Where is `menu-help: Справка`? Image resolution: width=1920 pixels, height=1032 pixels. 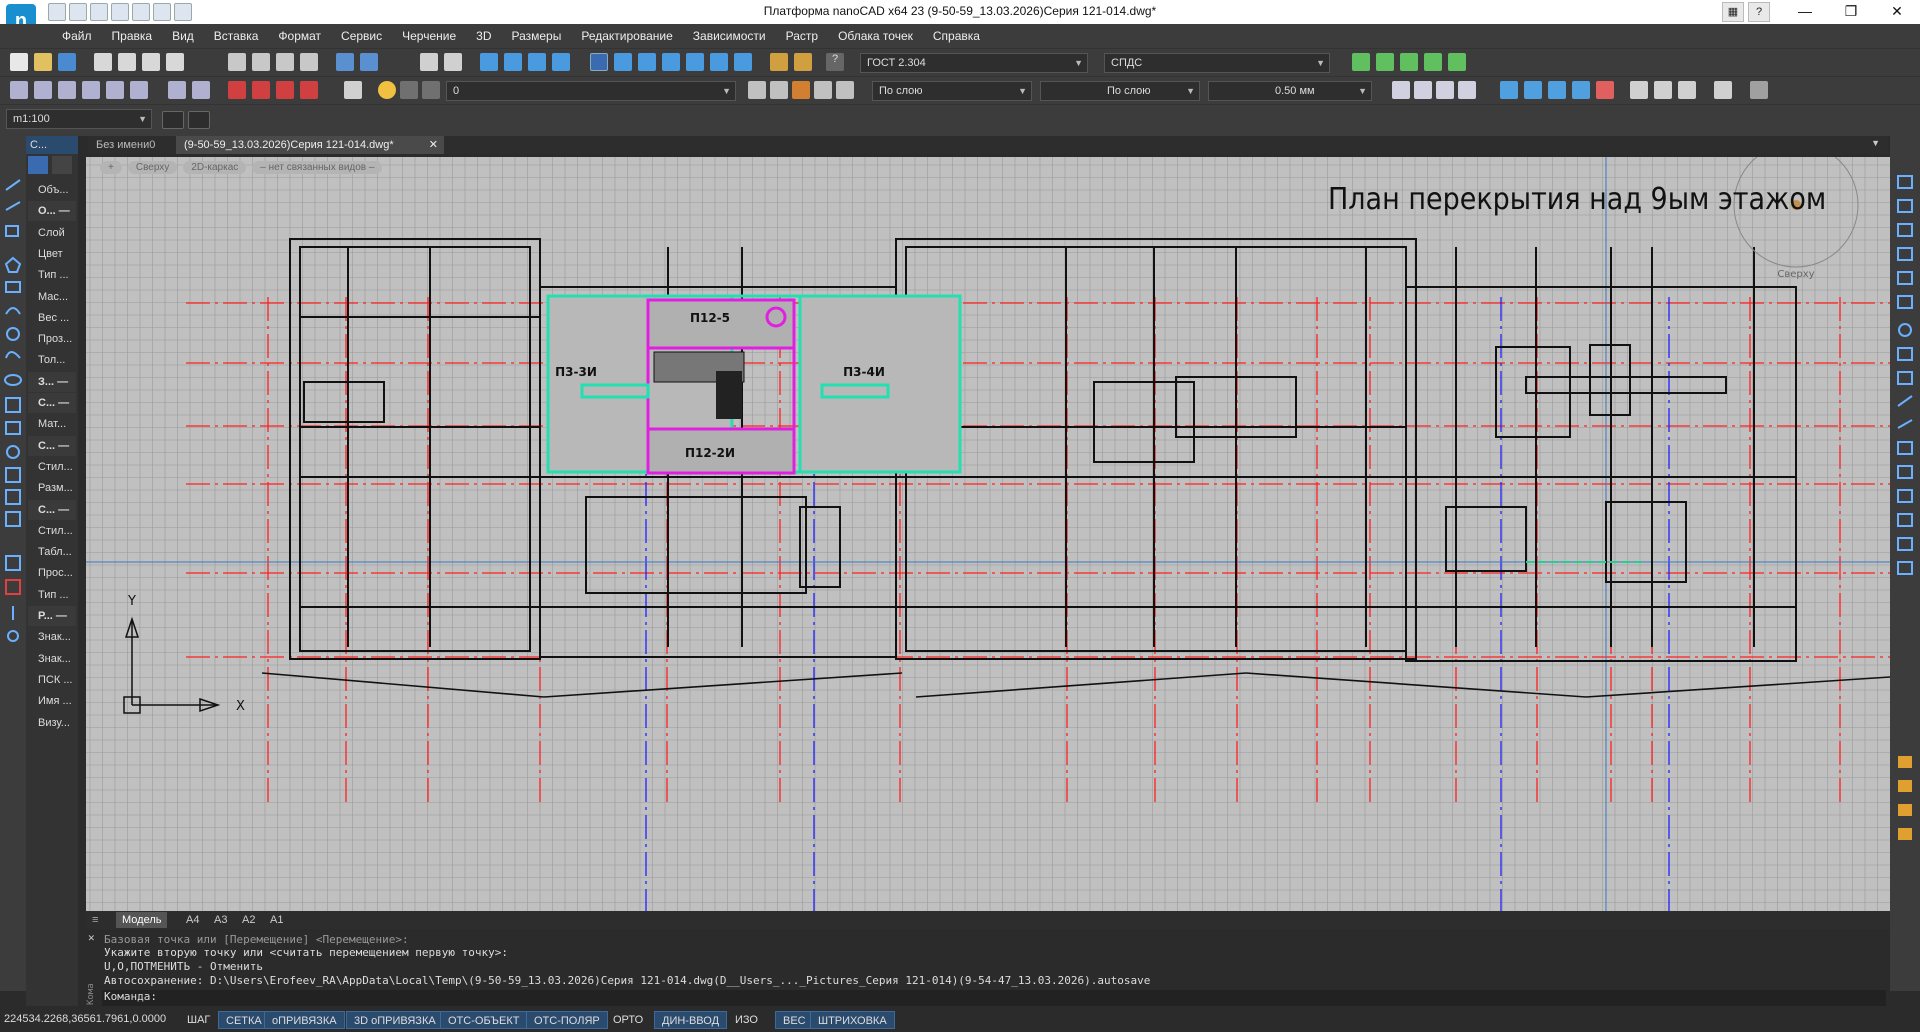 menu-help: Справка is located at coordinates (956, 36).